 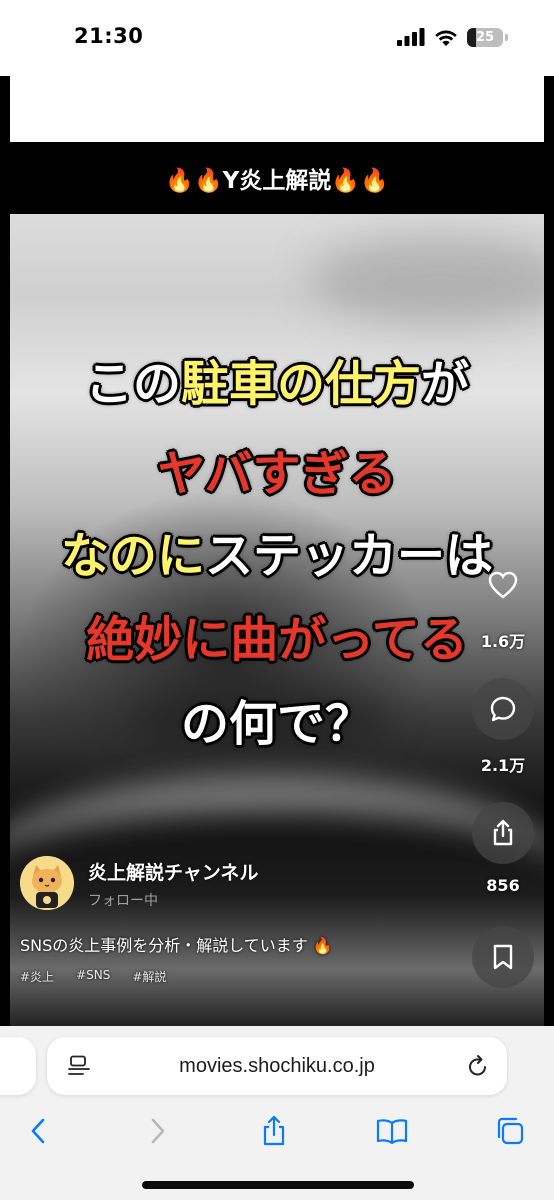 I want to click on tabs-button, so click(x=510, y=1131).